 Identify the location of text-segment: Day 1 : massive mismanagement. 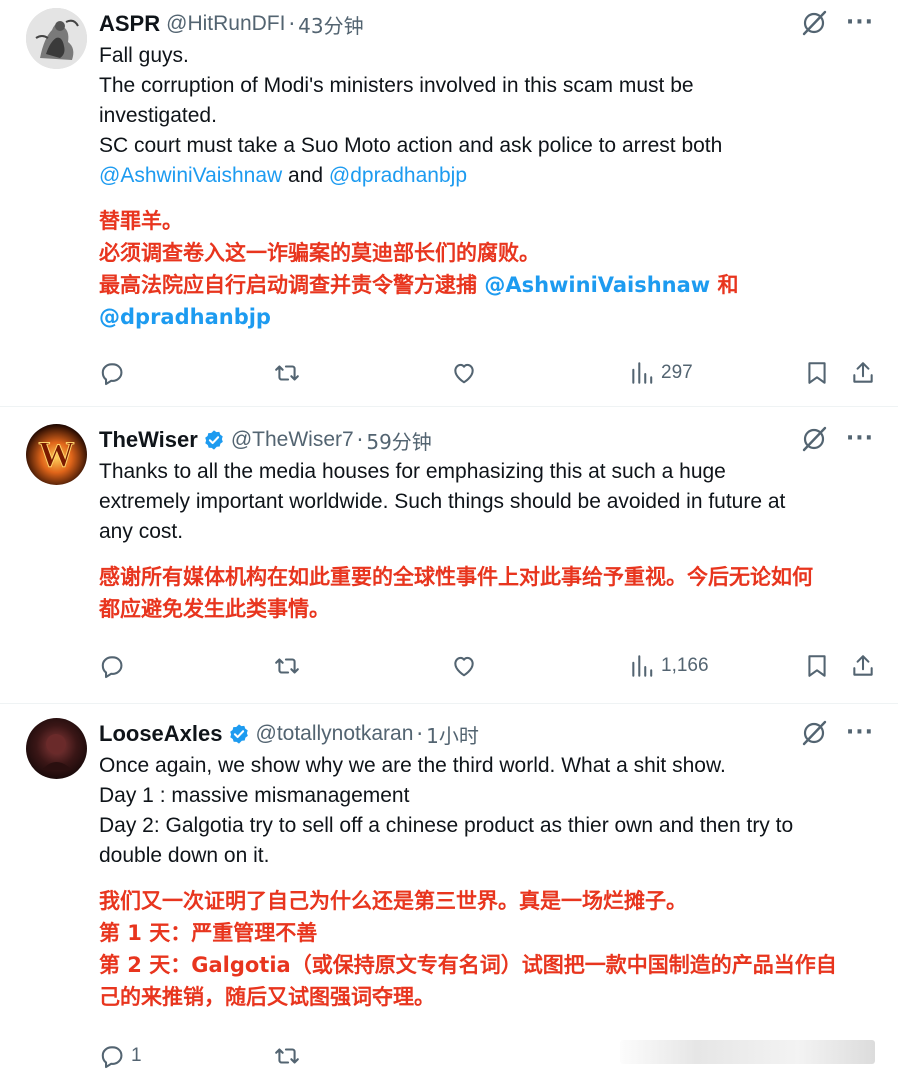
(254, 795).